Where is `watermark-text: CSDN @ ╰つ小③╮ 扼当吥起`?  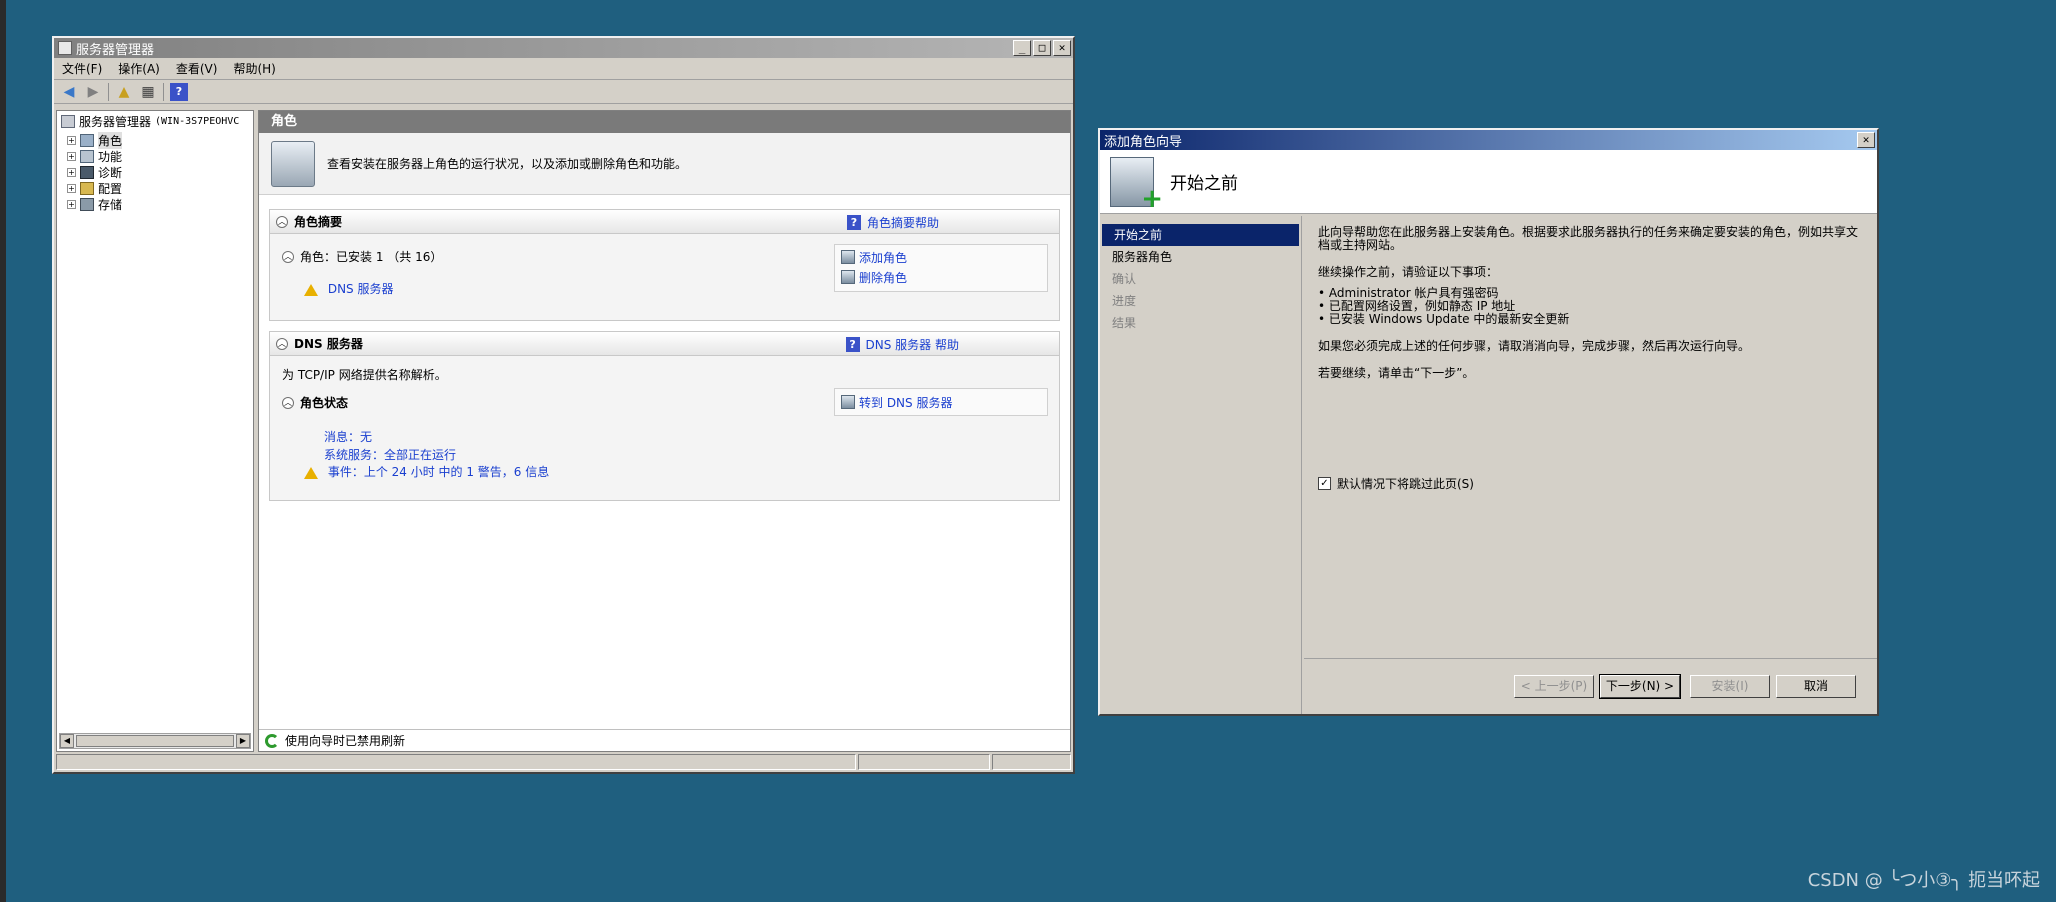
watermark-text: CSDN @ ╰つ小③╮ 扼当吥起 is located at coordinates (1923, 880).